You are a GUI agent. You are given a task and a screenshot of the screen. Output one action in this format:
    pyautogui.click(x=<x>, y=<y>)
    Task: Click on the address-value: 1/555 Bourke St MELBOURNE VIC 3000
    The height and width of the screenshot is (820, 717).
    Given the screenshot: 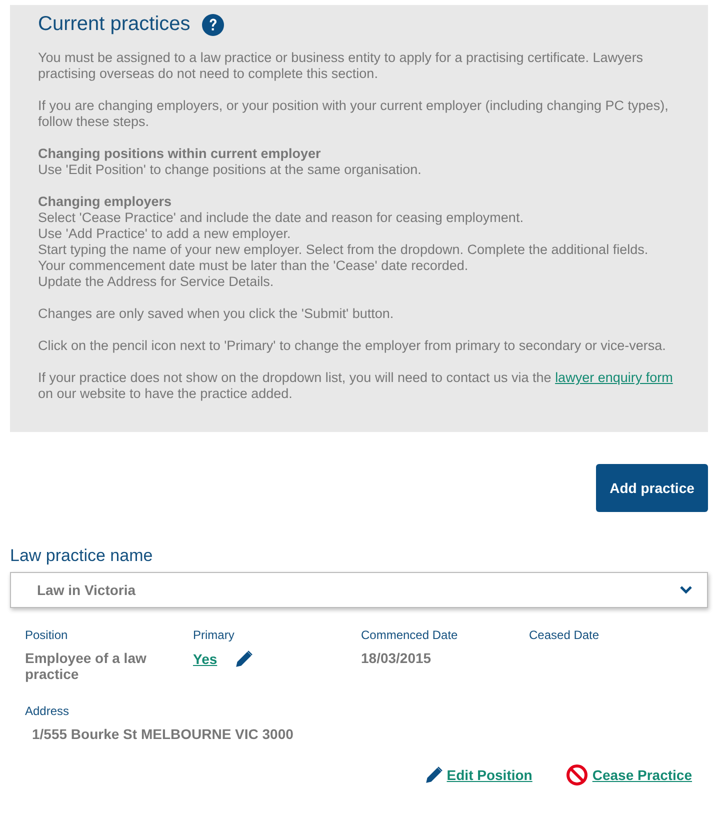 What is the action you would take?
    pyautogui.click(x=163, y=734)
    